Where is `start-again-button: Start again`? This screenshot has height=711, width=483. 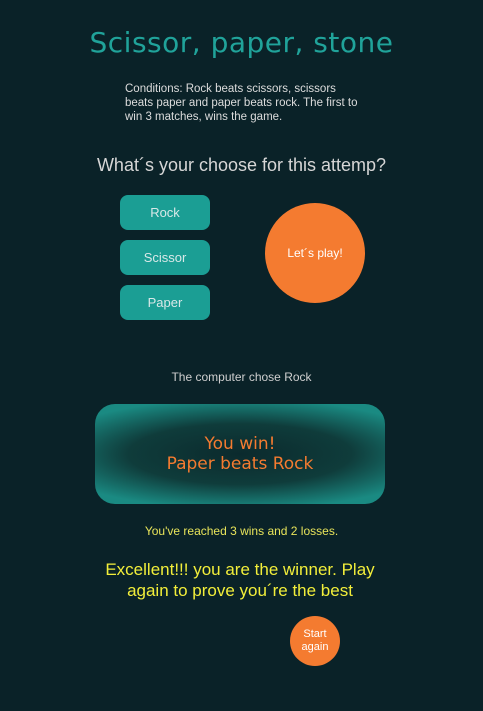
start-again-button: Start again is located at coordinates (315, 641).